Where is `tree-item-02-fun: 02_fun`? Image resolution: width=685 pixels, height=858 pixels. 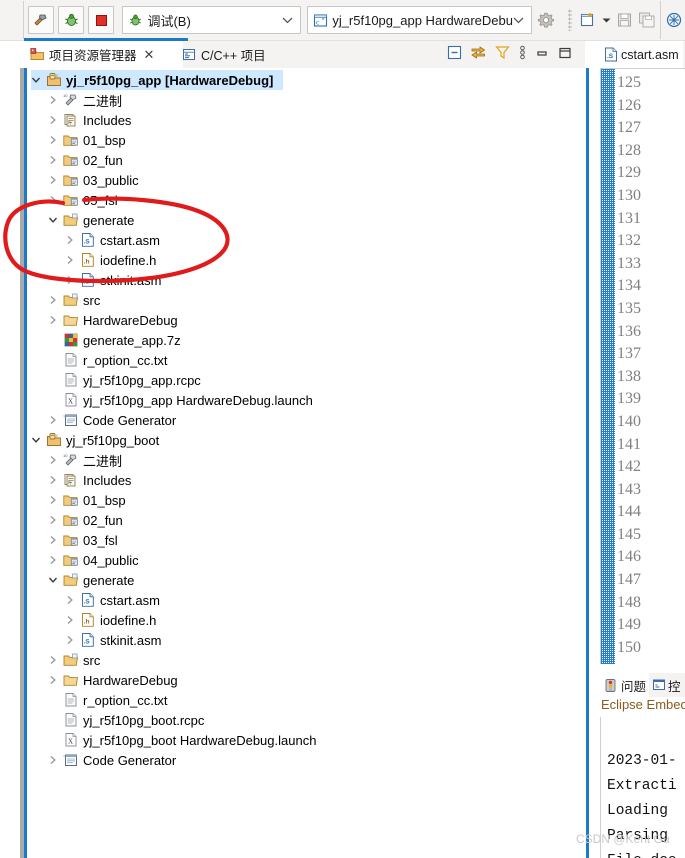 tree-item-02-fun: 02_fun is located at coordinates (306, 160).